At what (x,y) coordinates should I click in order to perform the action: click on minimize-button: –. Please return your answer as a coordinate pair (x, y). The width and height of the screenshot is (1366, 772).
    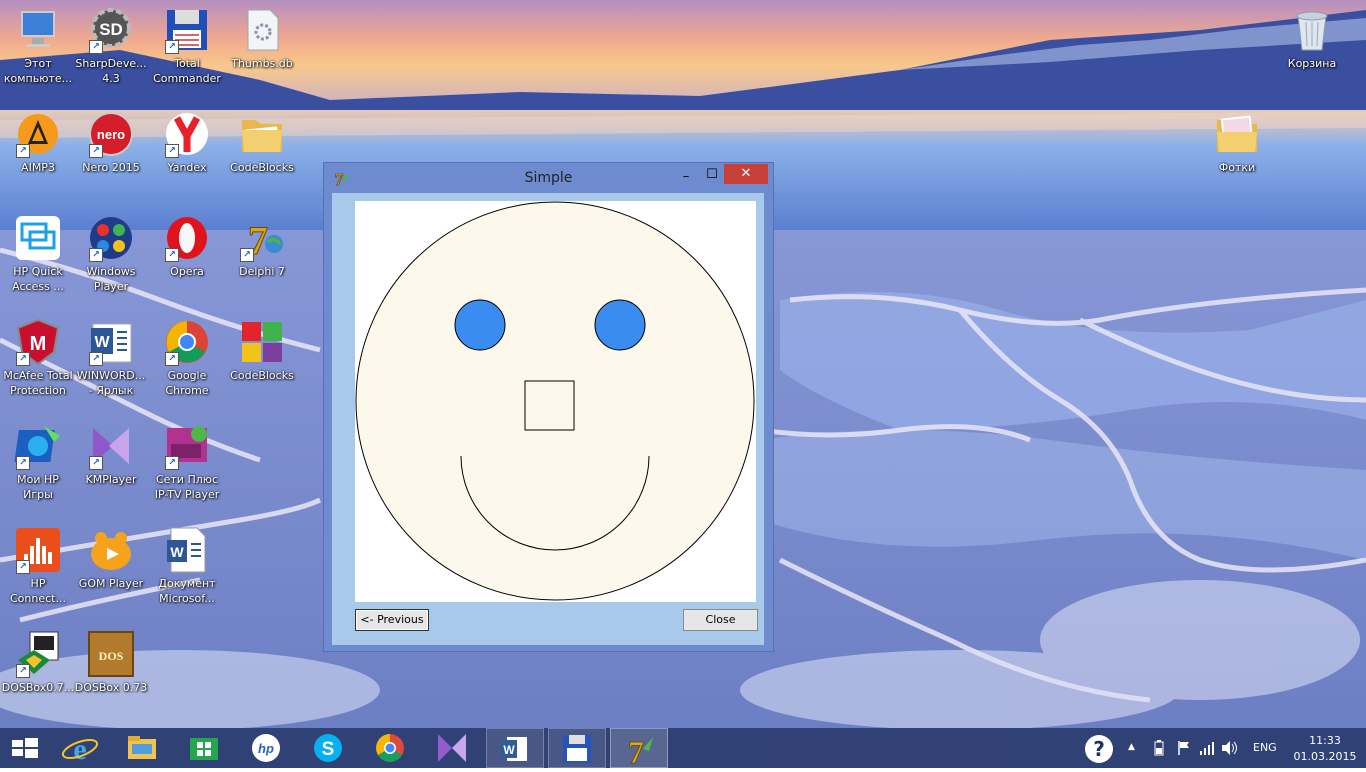
    Looking at the image, I should click on (686, 177).